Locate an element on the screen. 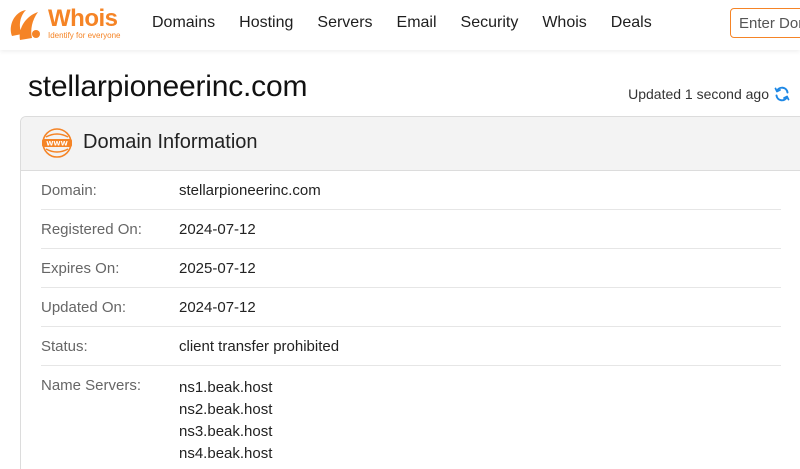 The width and height of the screenshot is (800, 469). info-row-status: Status: client transfer prohibited is located at coordinates (411, 346).